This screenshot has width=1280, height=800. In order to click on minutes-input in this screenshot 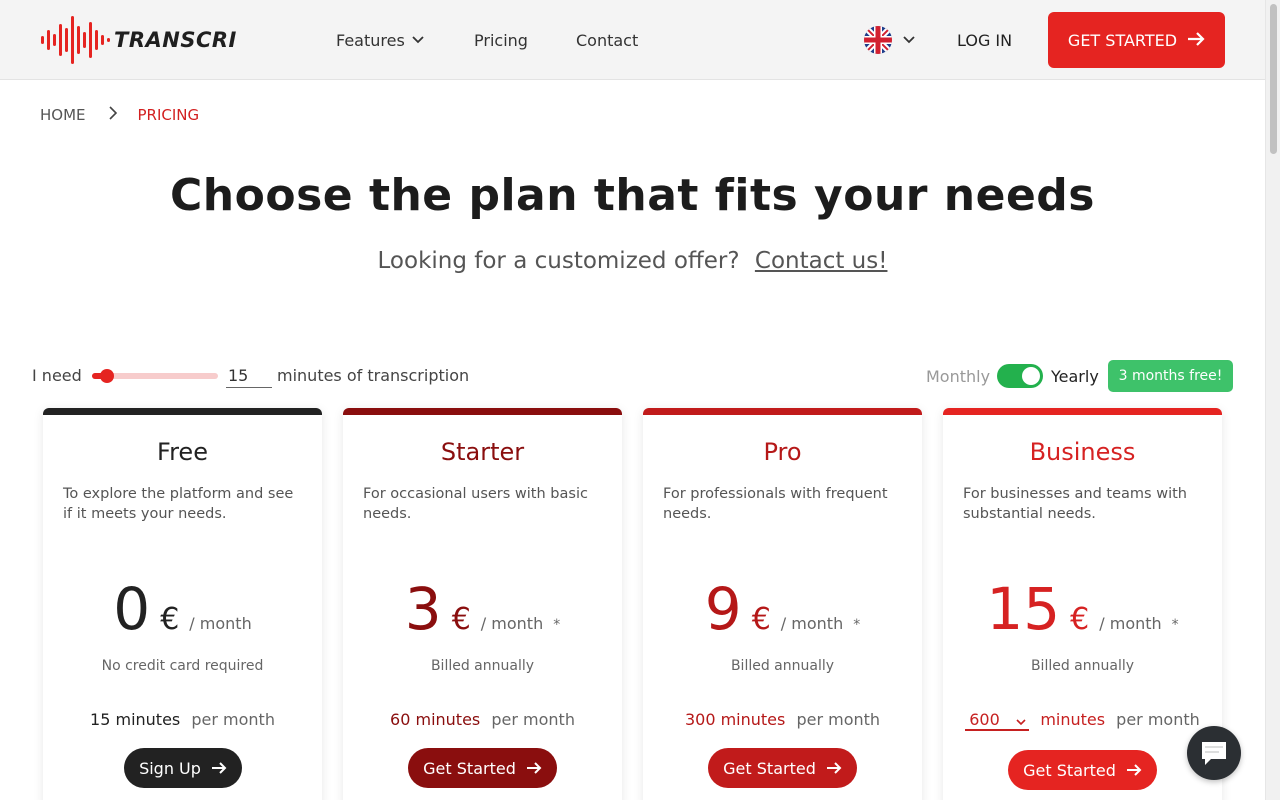, I will do `click(249, 376)`.